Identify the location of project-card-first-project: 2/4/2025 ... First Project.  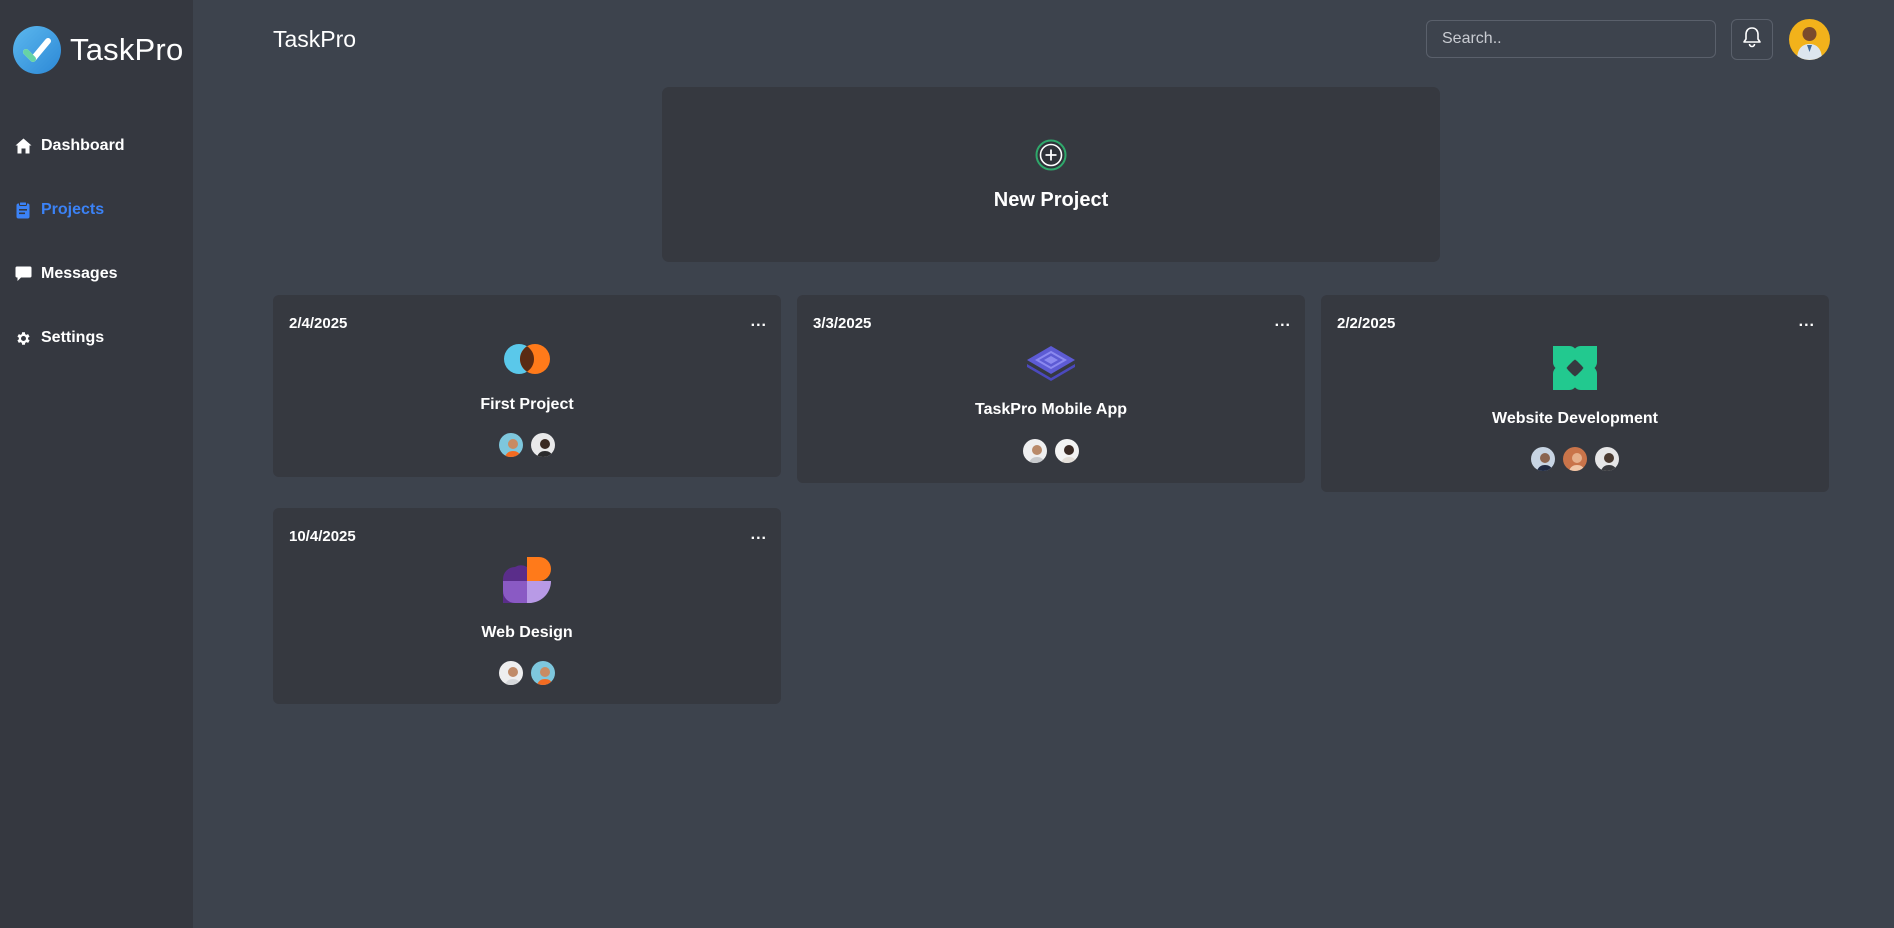
(527, 386).